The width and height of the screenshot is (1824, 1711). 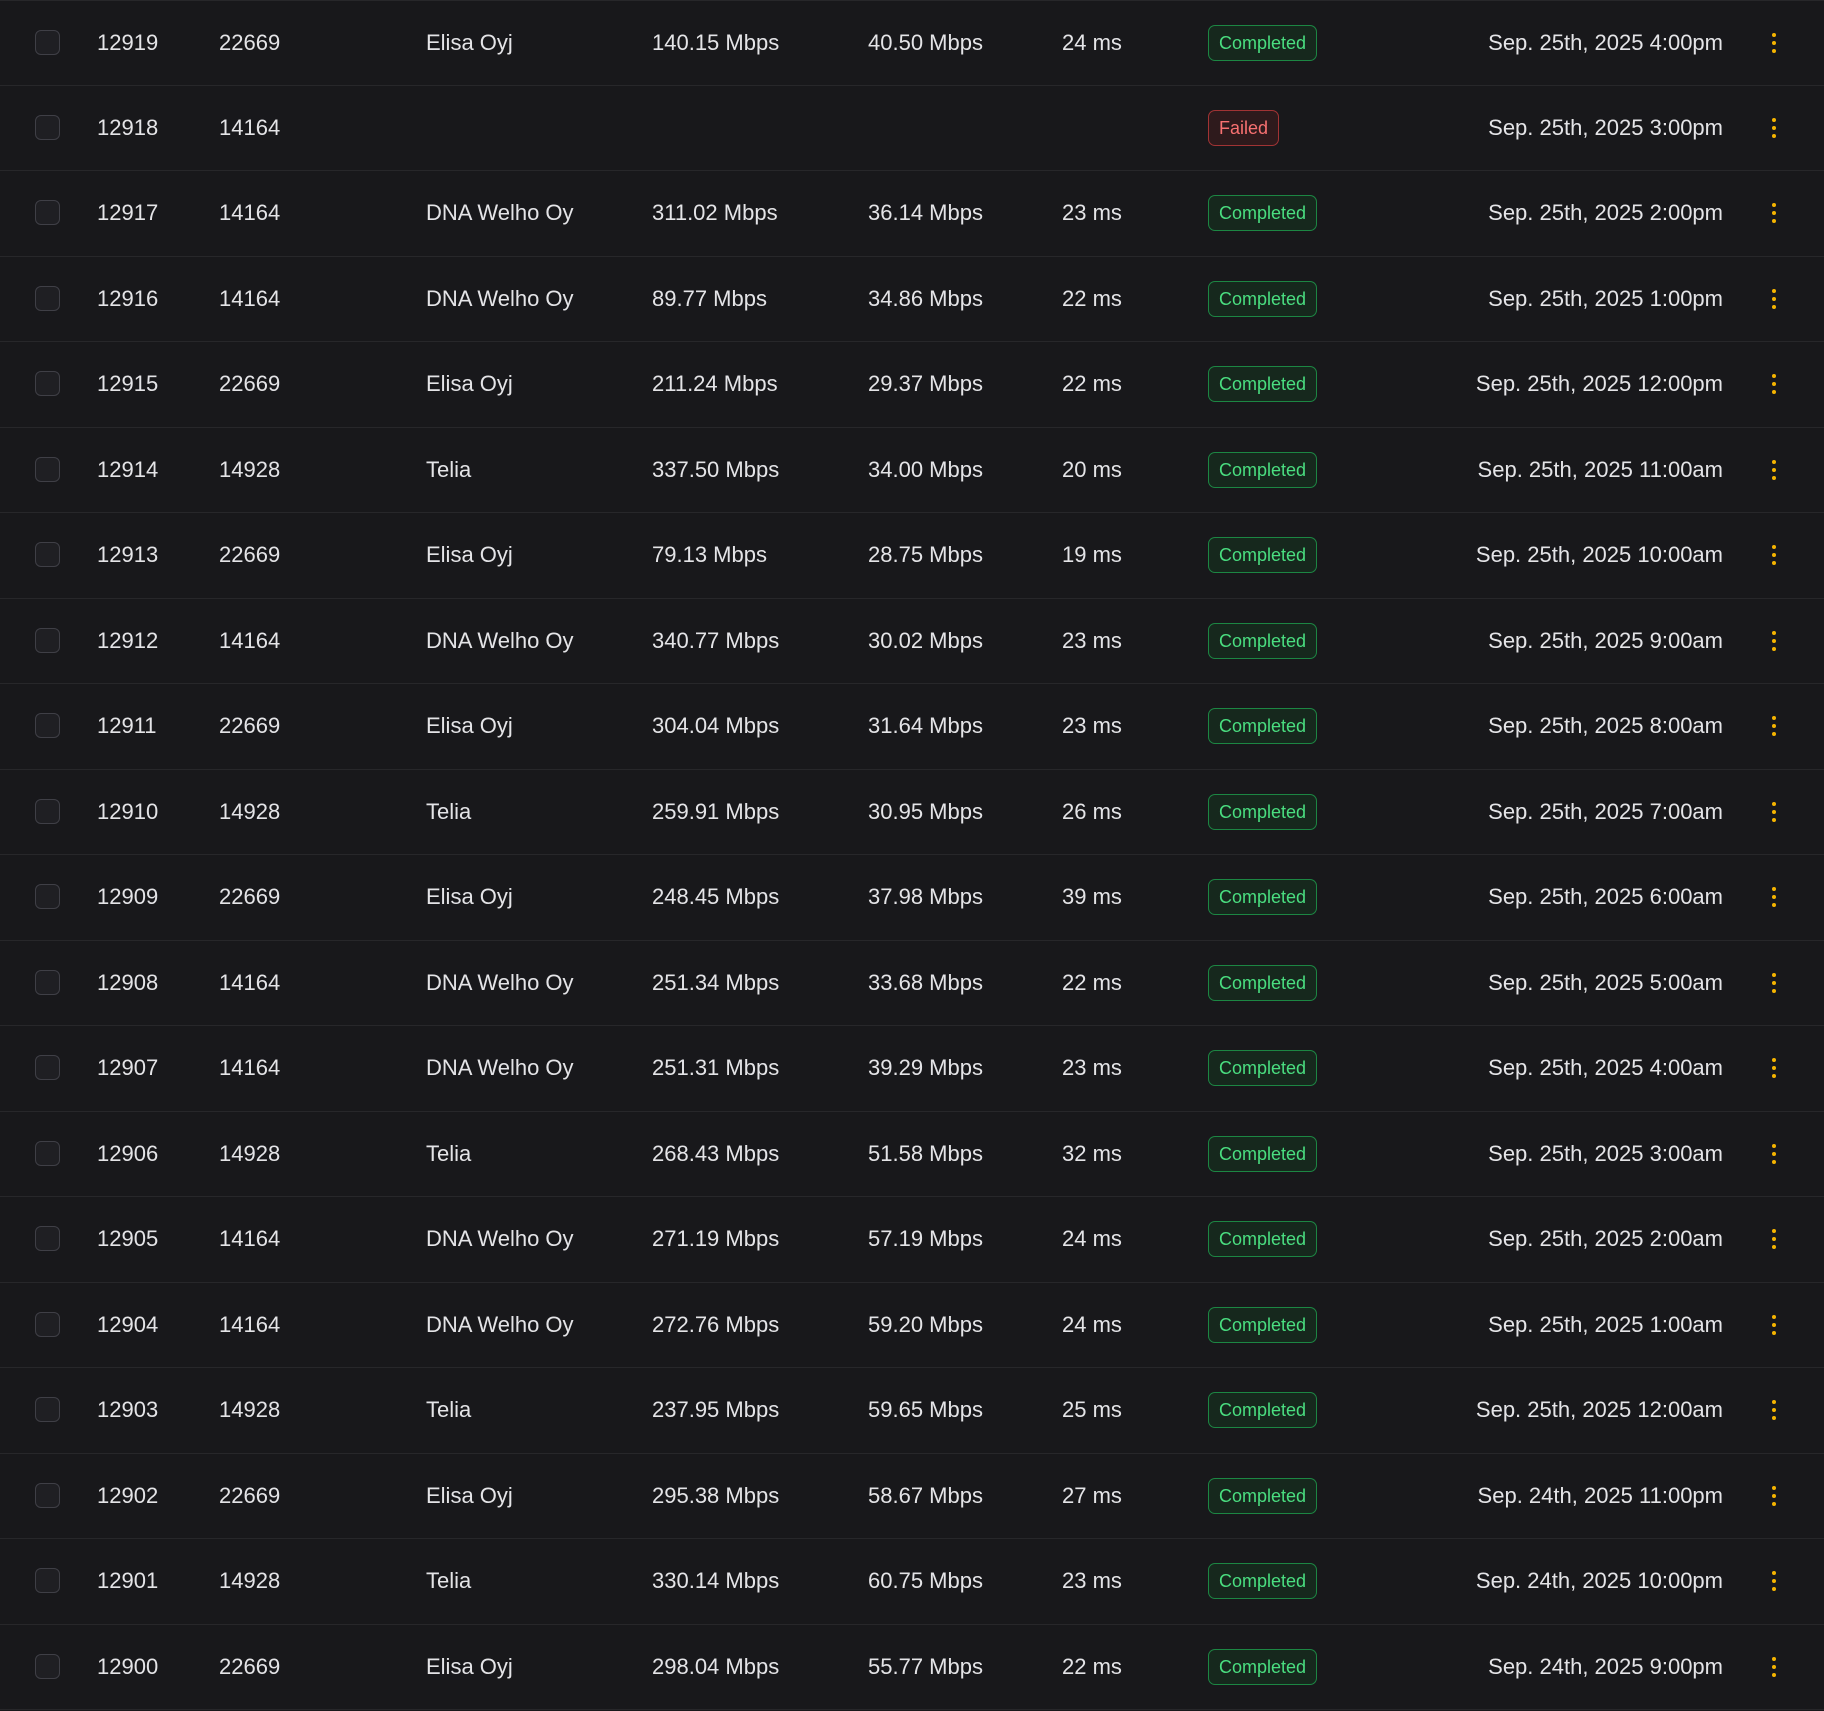 I want to click on upload-speed-cell: 59.65 Mbps, so click(x=925, y=1410).